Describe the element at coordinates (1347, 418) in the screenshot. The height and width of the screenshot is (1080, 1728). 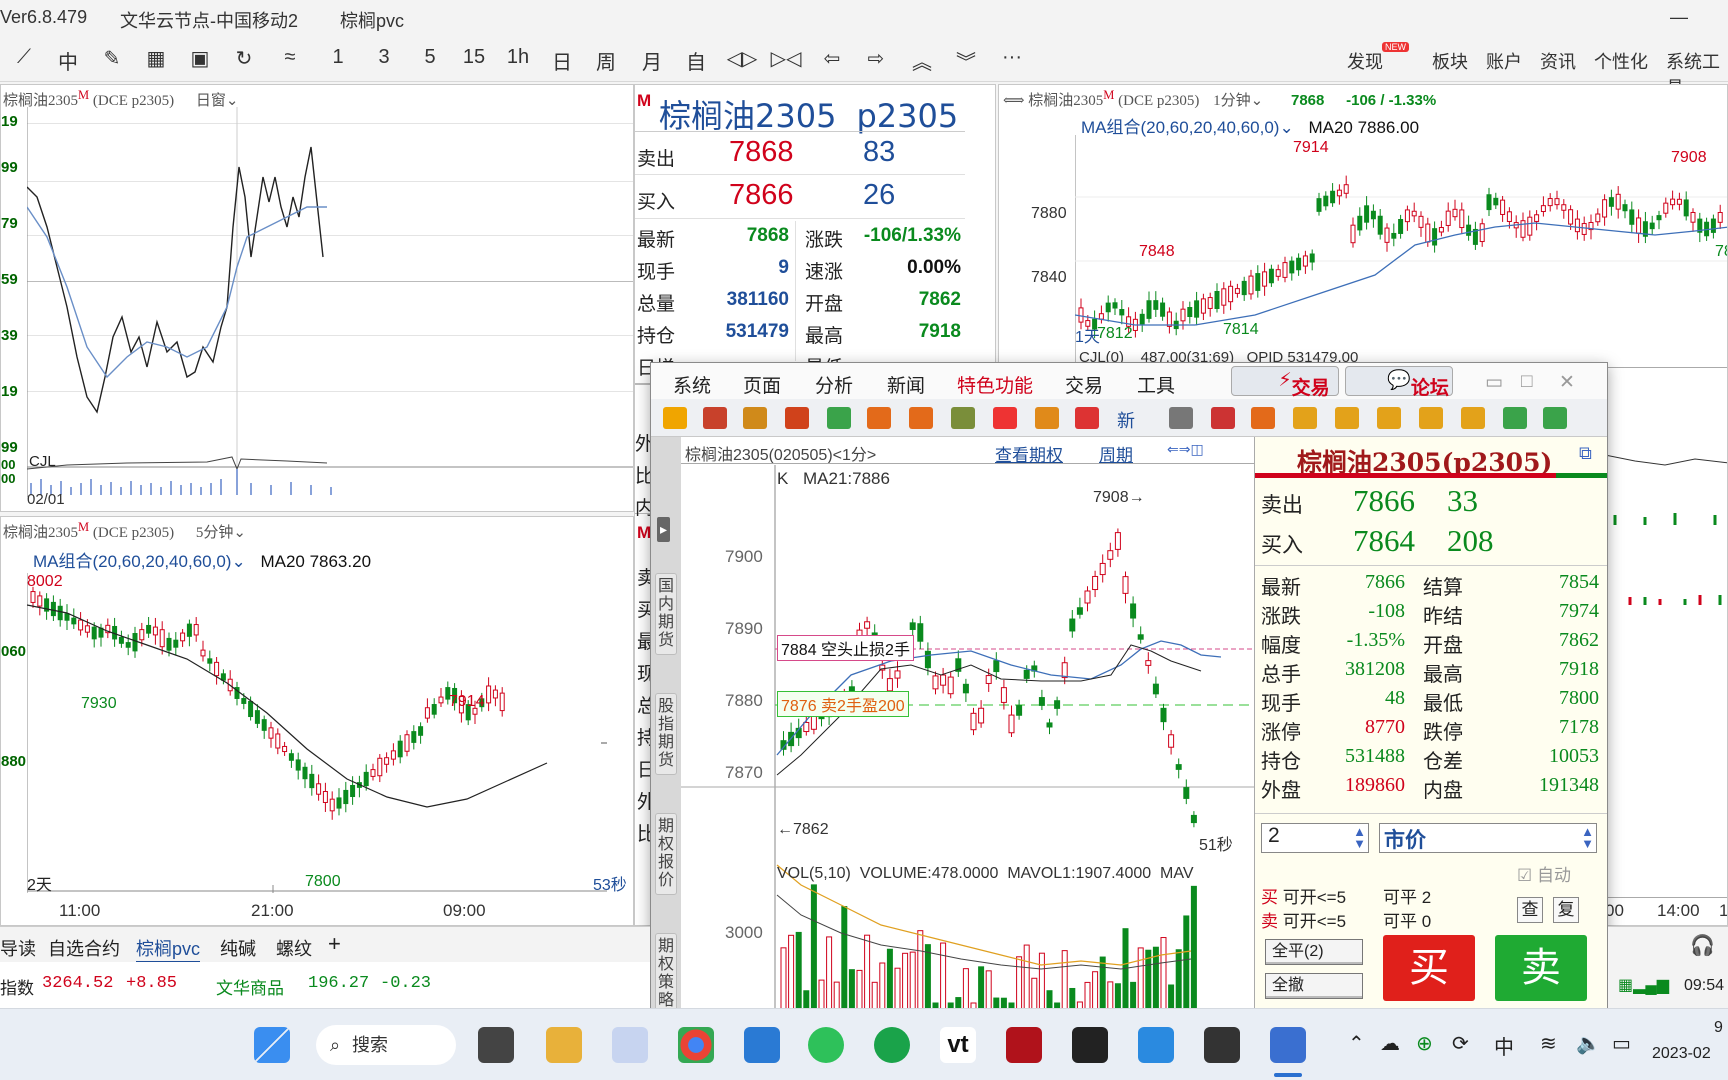
I see `week-icon` at that location.